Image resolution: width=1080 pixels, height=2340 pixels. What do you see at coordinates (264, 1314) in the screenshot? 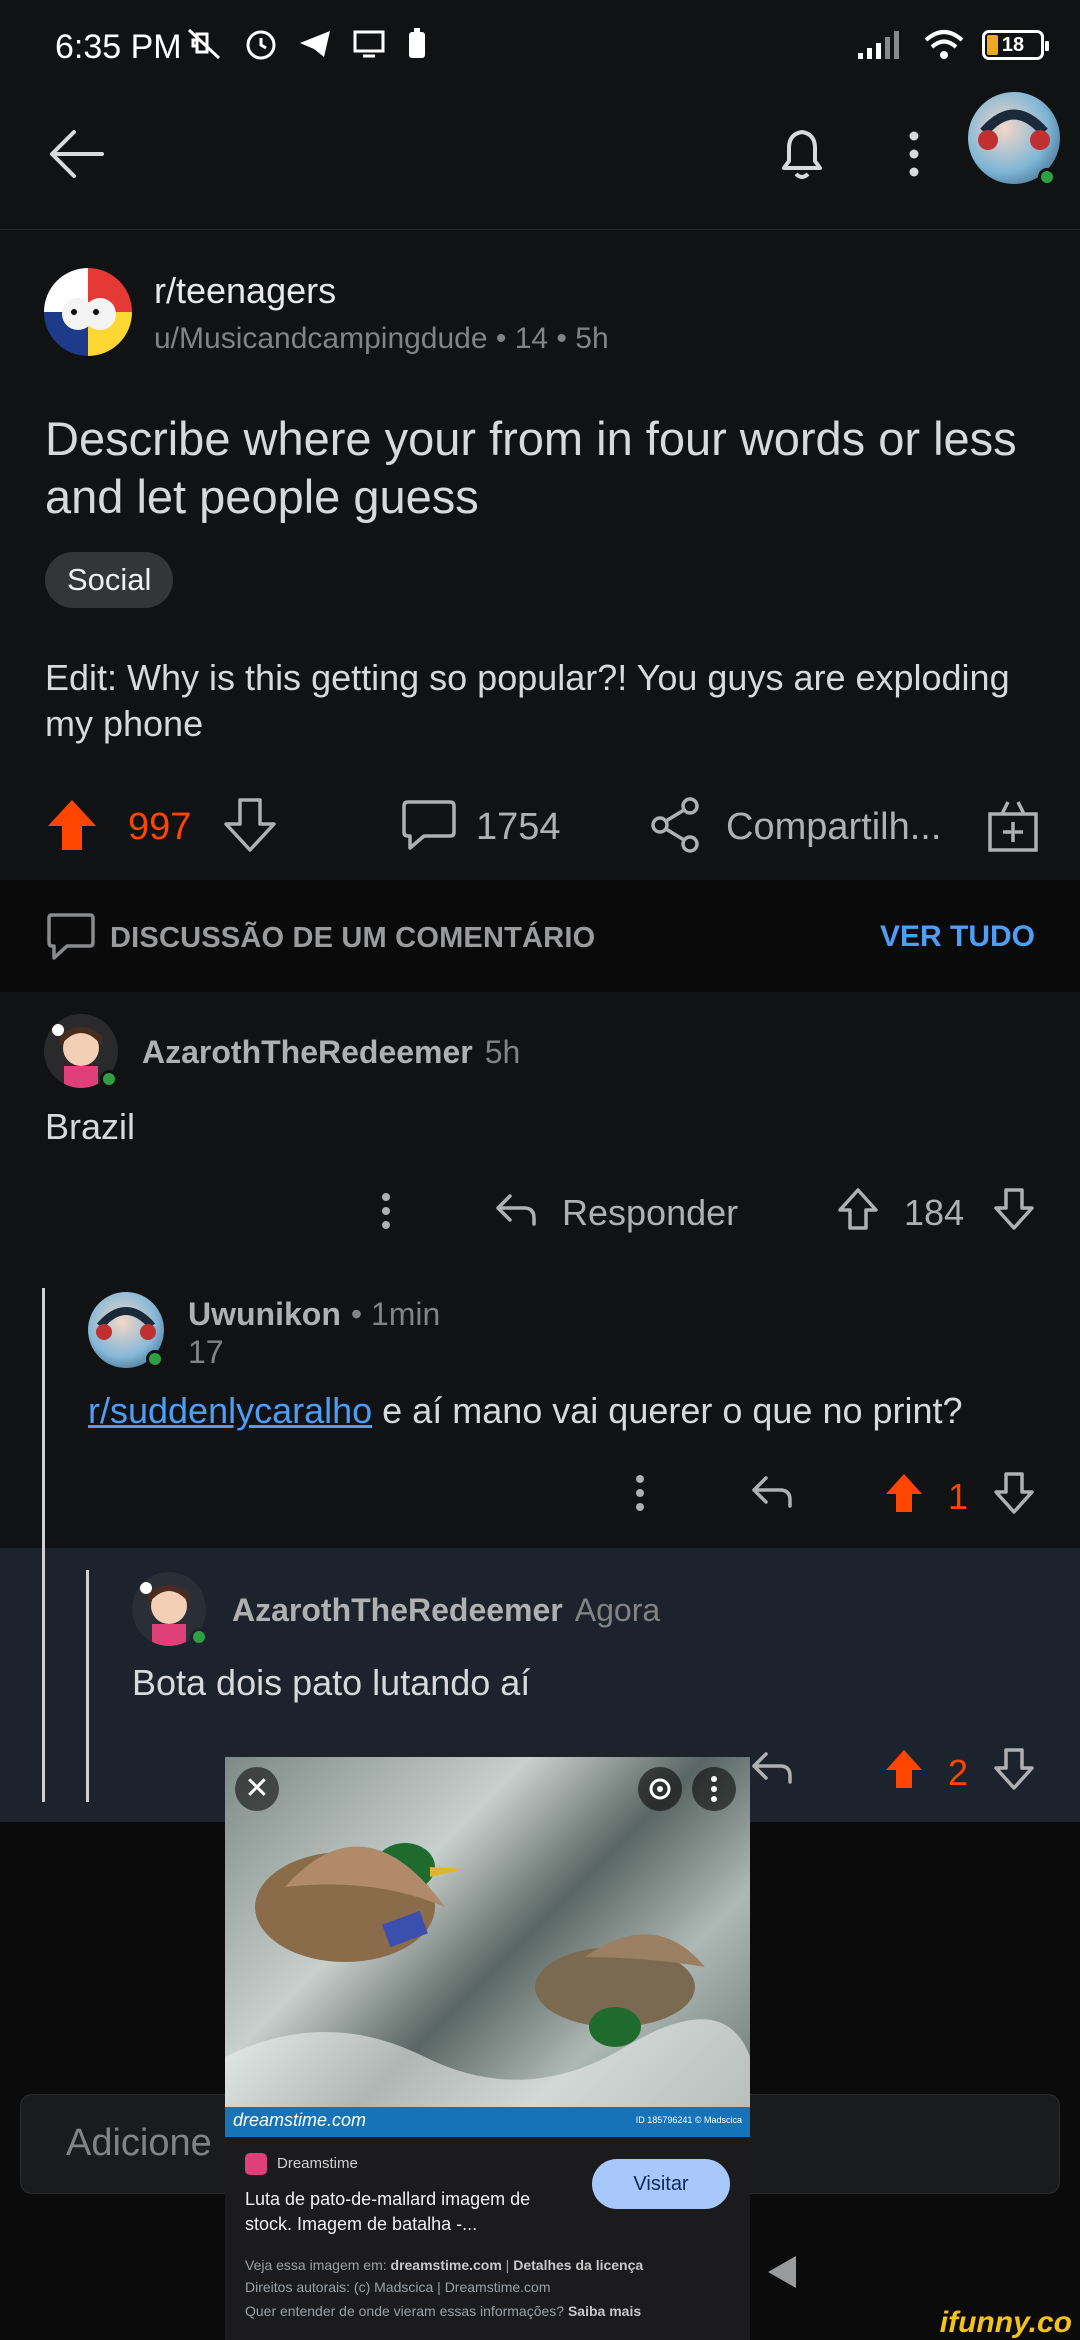
I see `comment-author: Uwunikon` at bounding box center [264, 1314].